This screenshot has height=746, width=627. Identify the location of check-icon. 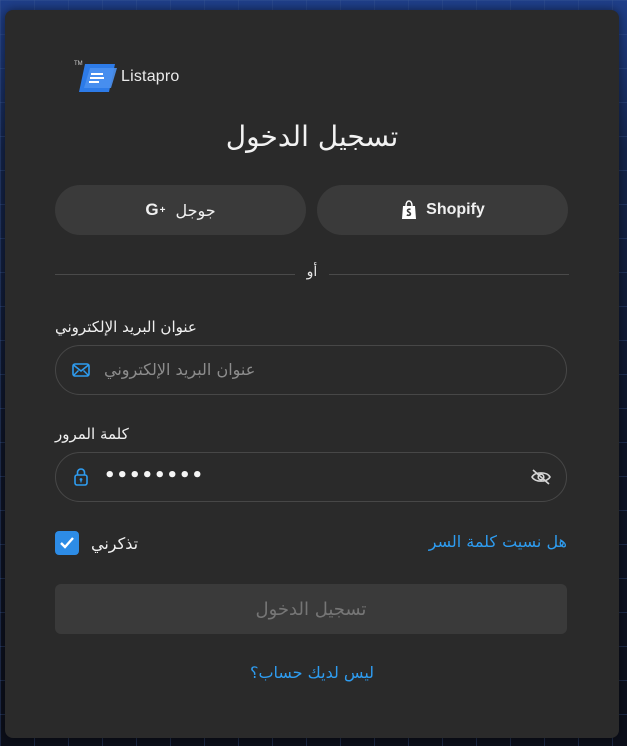
(67, 543).